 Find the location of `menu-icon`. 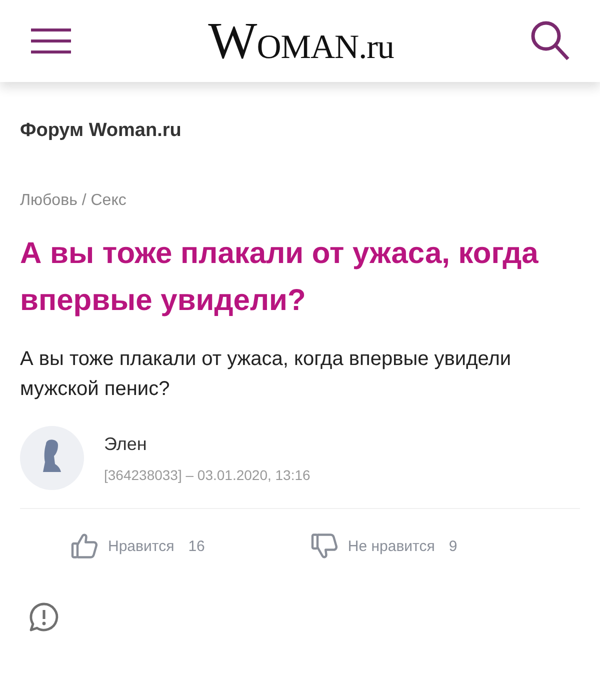

menu-icon is located at coordinates (51, 41).